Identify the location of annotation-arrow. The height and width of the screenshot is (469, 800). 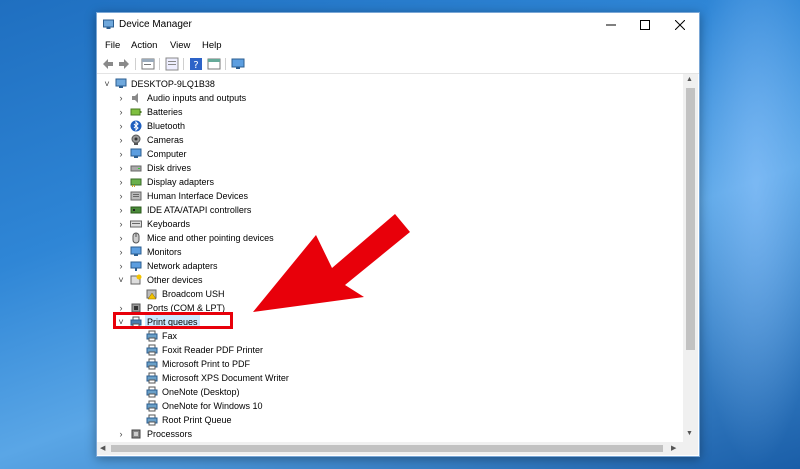
(331, 263).